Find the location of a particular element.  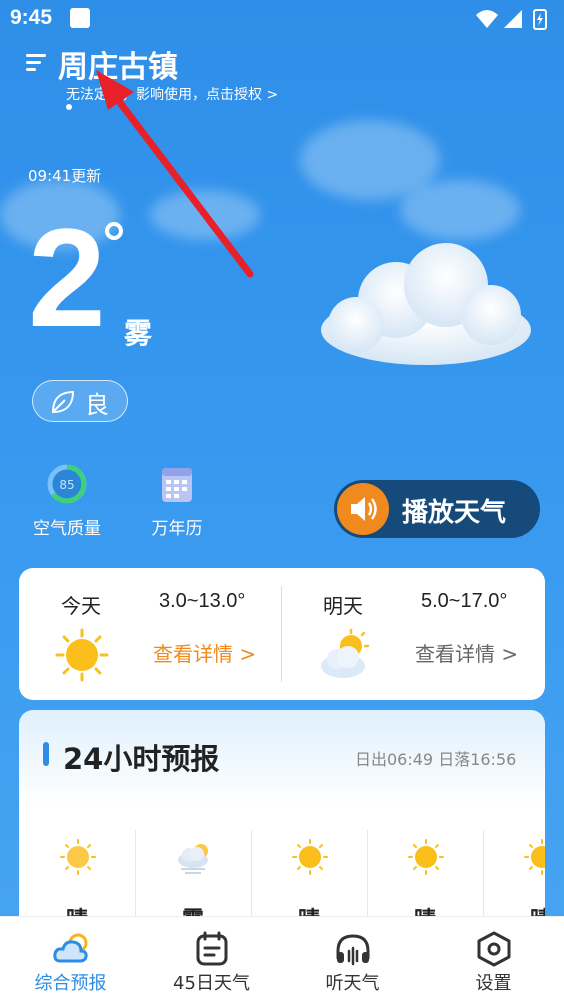

tab-forecast: 综合预报 is located at coordinates (70, 960).